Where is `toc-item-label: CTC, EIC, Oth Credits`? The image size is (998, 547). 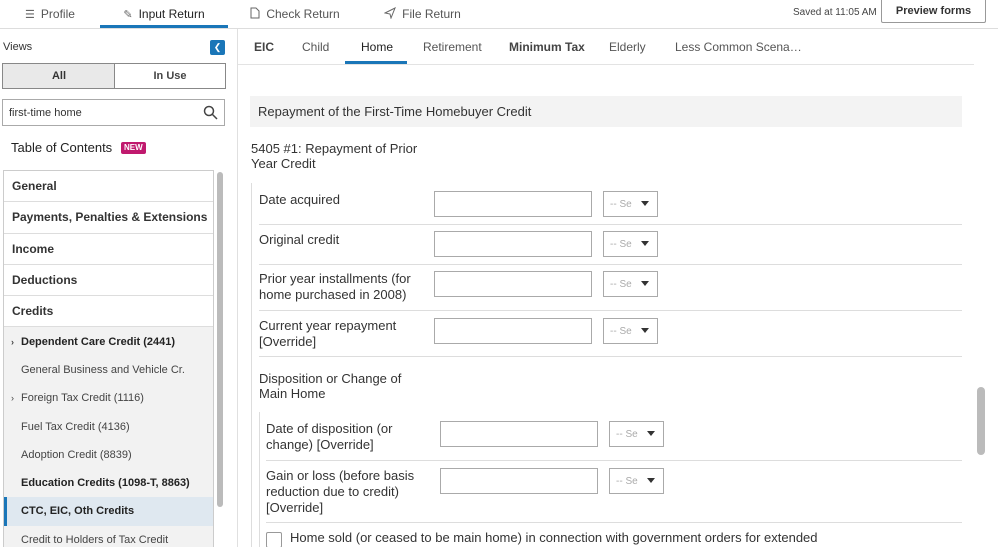
toc-item-label: CTC, EIC, Oth Credits is located at coordinates (78, 511).